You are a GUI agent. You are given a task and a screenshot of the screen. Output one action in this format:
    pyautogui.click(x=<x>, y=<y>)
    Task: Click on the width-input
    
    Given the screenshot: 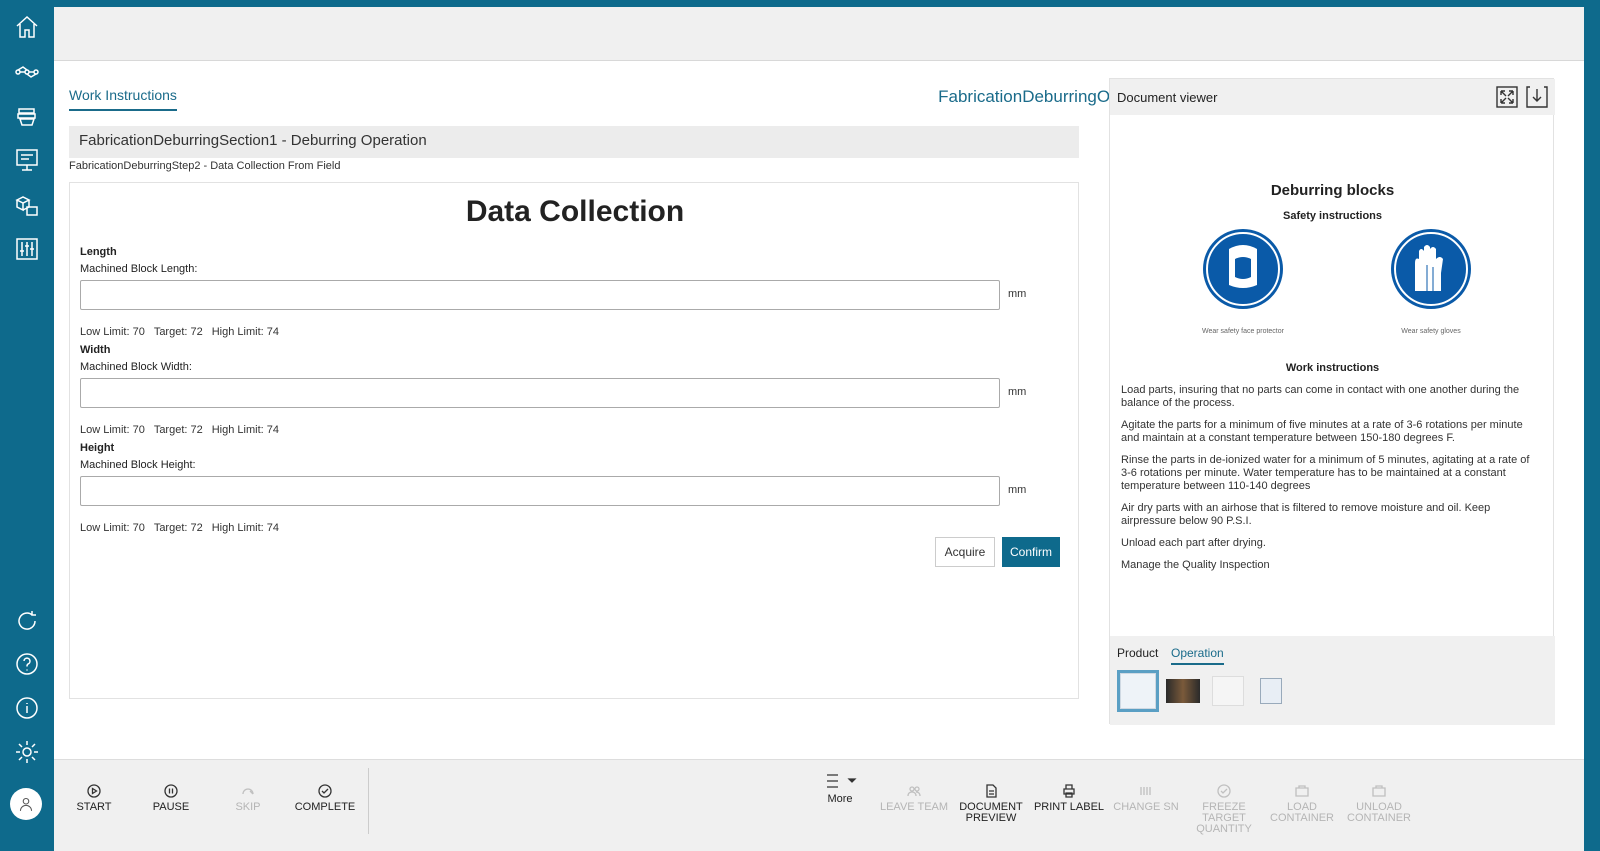 What is the action you would take?
    pyautogui.click(x=540, y=393)
    